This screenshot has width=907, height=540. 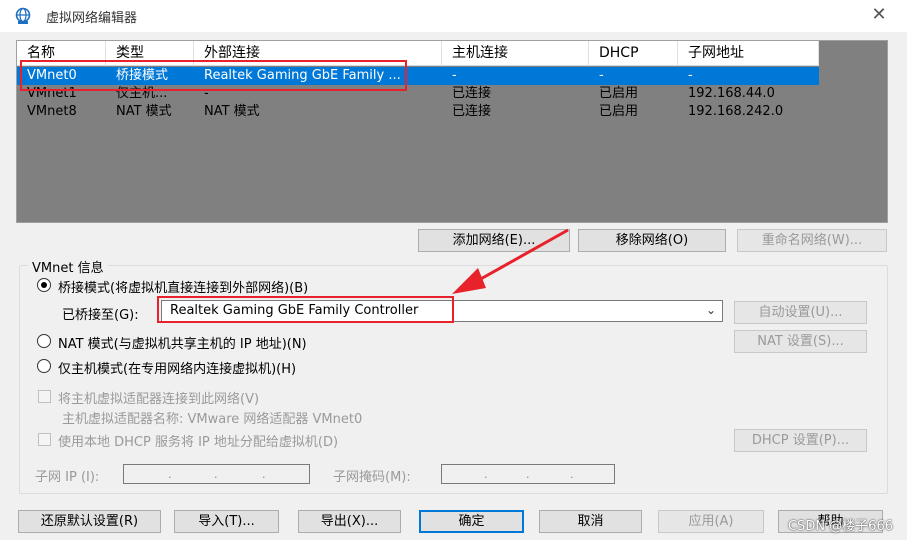 I want to click on bridged-label: 桥接模式(将虚拟机直接连接到外部网络)(B), so click(x=183, y=286).